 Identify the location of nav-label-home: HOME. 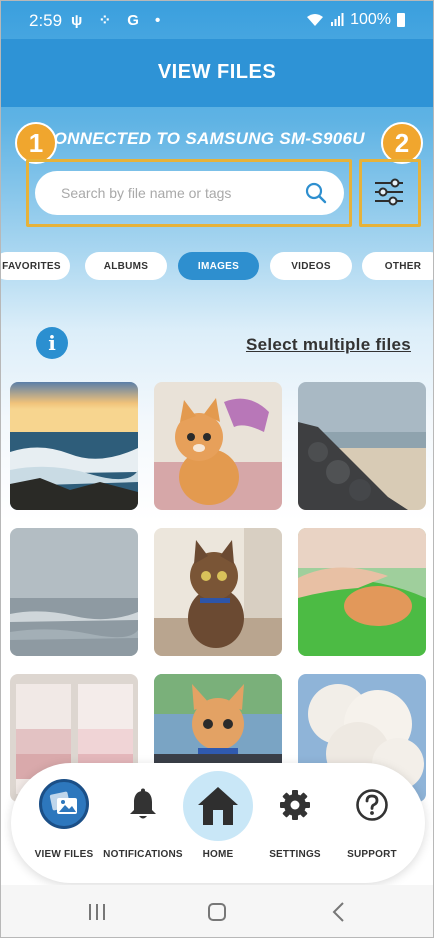
(218, 854).